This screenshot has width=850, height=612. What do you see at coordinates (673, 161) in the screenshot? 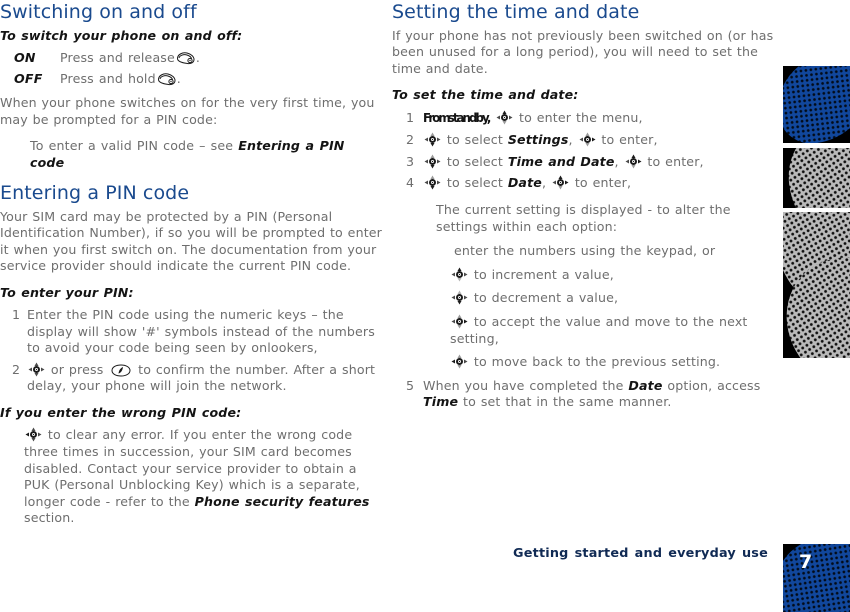
I see `time-step-3-text-after: to enter,` at bounding box center [673, 161].